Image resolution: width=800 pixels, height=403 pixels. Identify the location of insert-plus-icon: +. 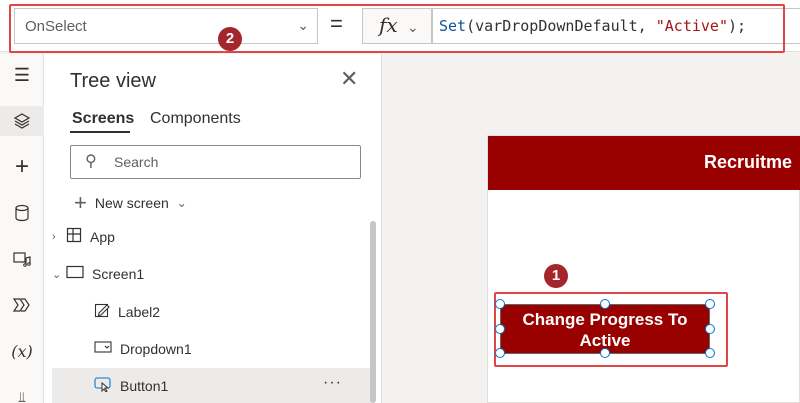
(22, 167).